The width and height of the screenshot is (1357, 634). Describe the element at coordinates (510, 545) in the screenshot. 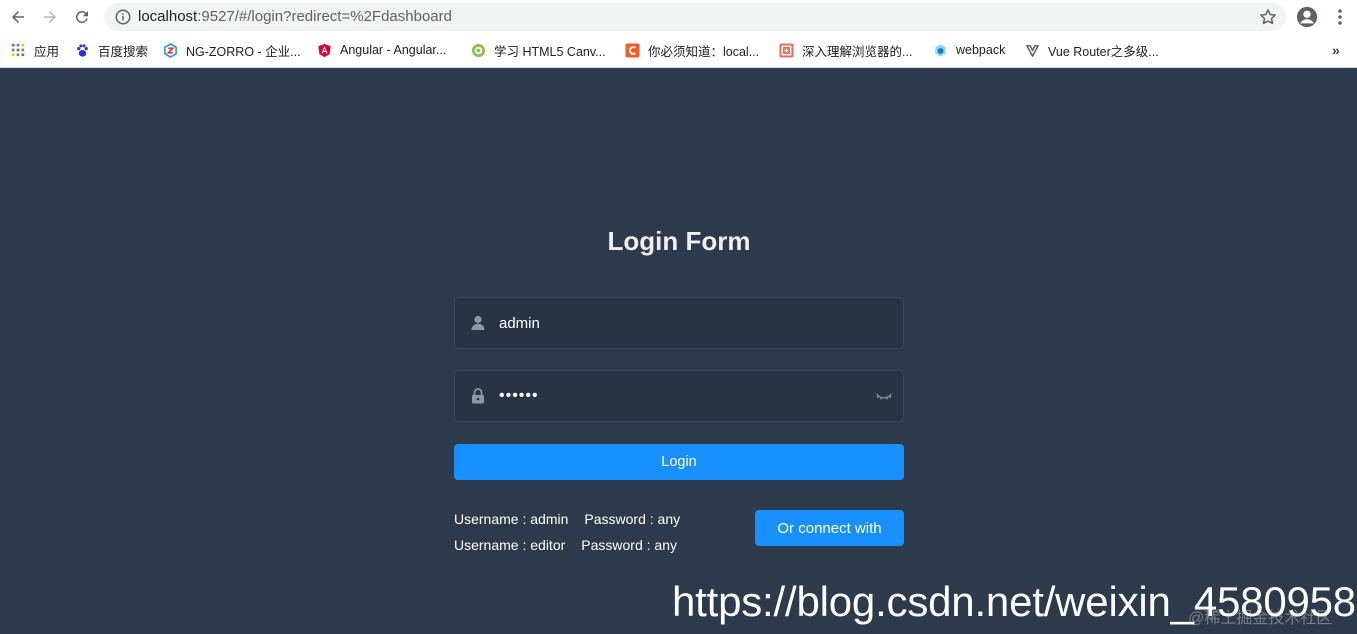

I see `tip-username: Username : editor` at that location.